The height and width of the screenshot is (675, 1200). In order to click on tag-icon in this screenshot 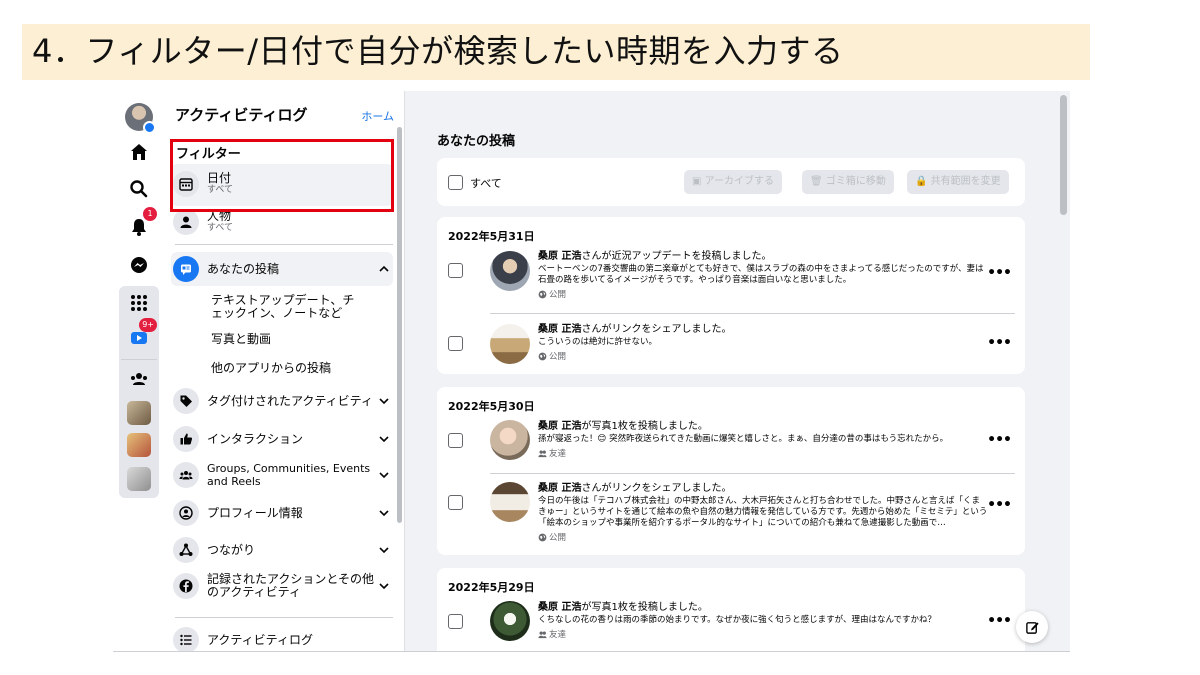, I will do `click(186, 401)`.